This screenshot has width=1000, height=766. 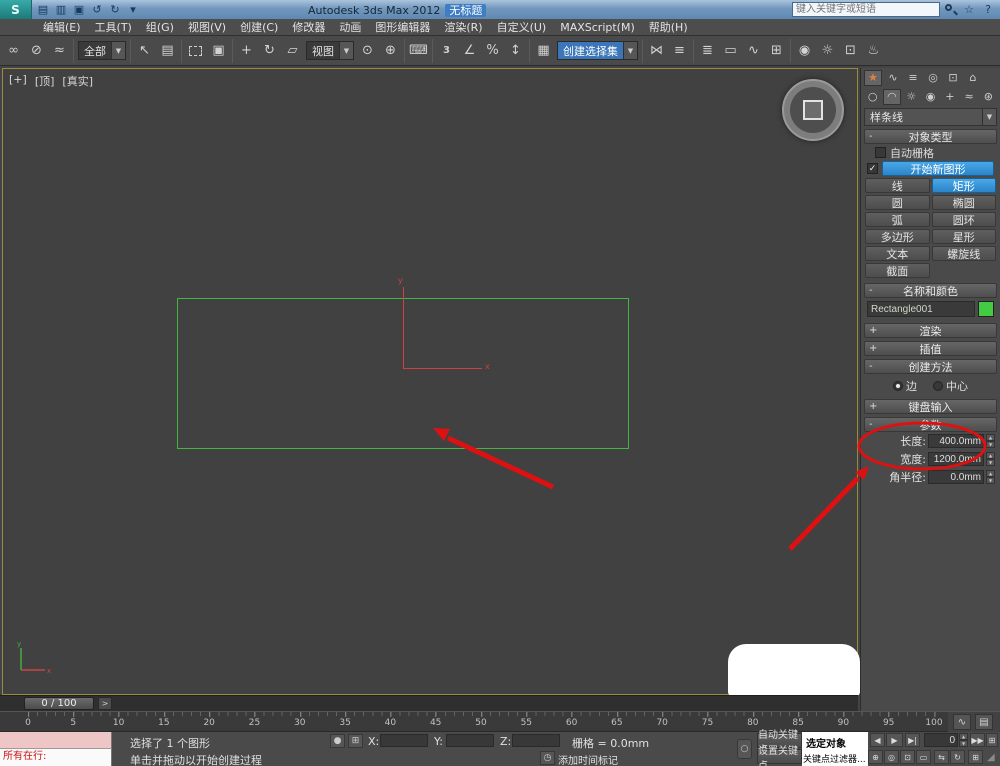 What do you see at coordinates (941, 757) in the screenshot?
I see `pan-button: ⇆` at bounding box center [941, 757].